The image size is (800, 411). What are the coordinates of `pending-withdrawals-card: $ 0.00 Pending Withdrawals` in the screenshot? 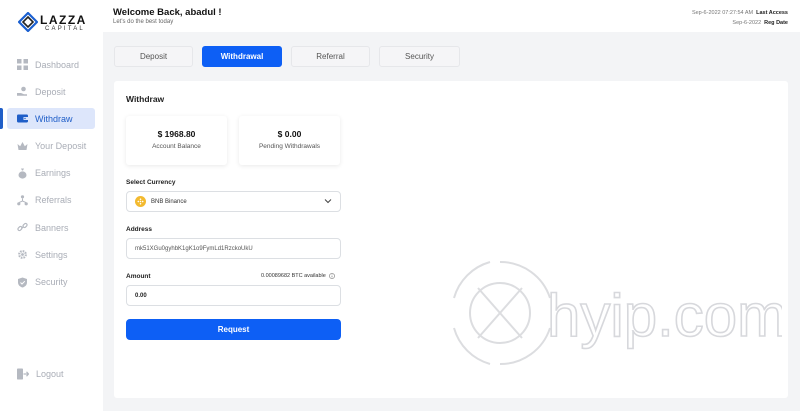 It's located at (289, 140).